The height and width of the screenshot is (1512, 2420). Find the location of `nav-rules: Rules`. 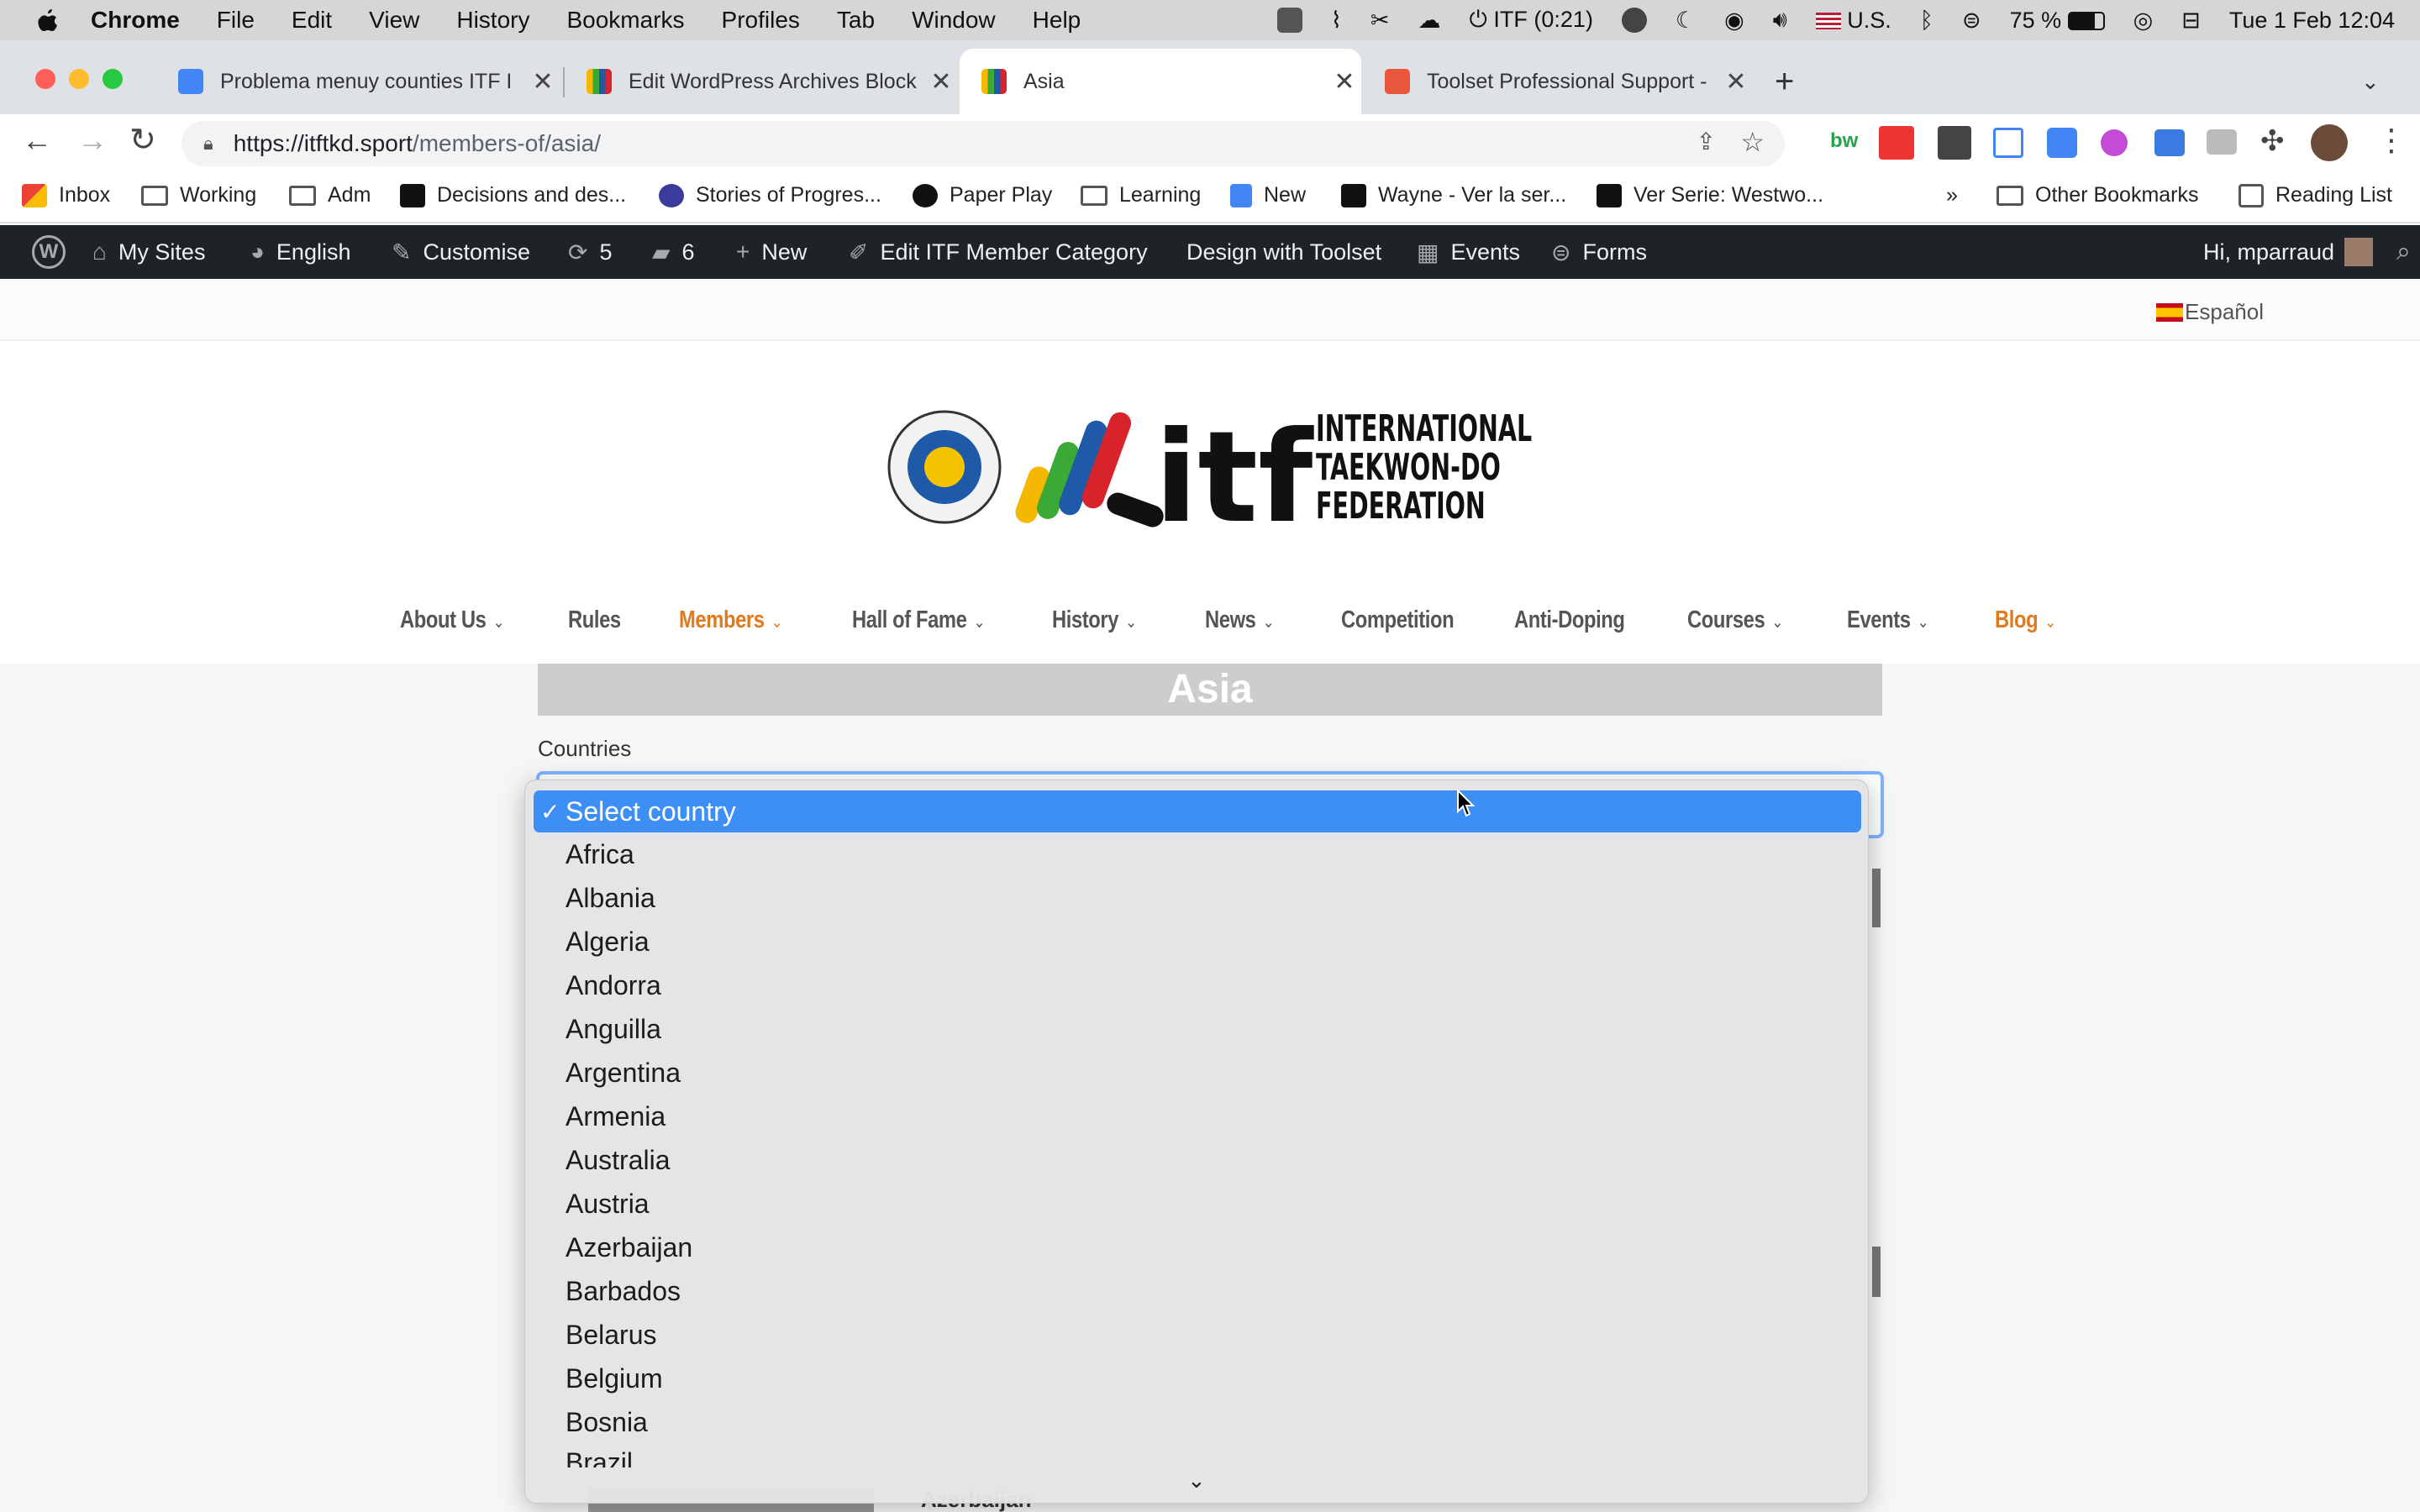

nav-rules: Rules is located at coordinates (594, 620).